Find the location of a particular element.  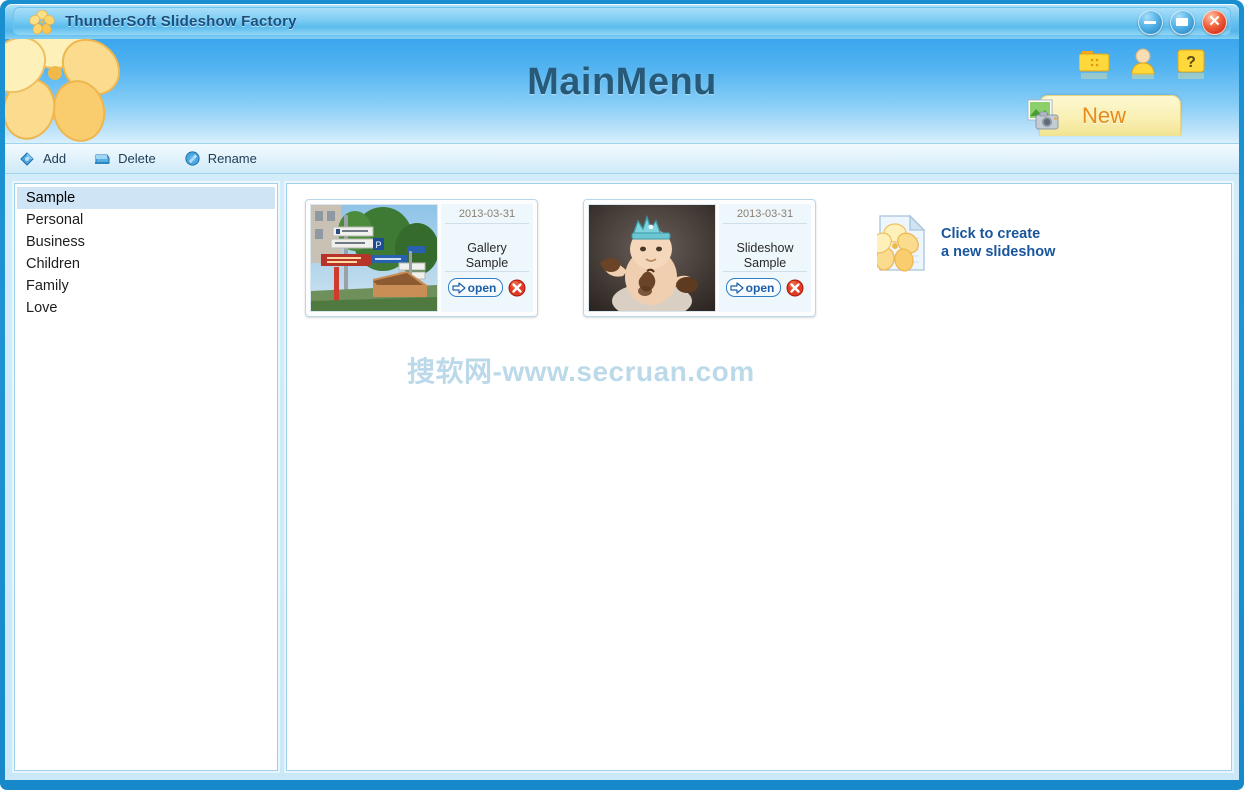

new-tab-button: New is located at coordinates (1104, 115).